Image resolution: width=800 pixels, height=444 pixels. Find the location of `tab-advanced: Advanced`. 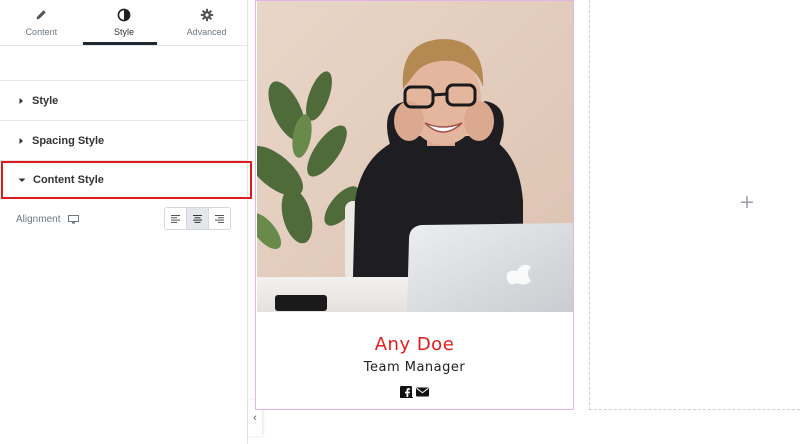

tab-advanced: Advanced is located at coordinates (206, 22).